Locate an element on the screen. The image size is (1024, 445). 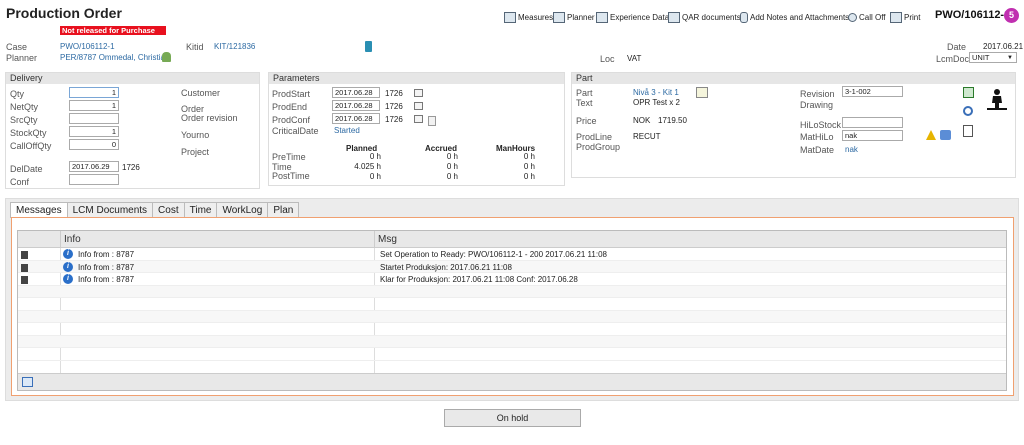
tab-lcm-documents: LCM Documents is located at coordinates (110, 209).